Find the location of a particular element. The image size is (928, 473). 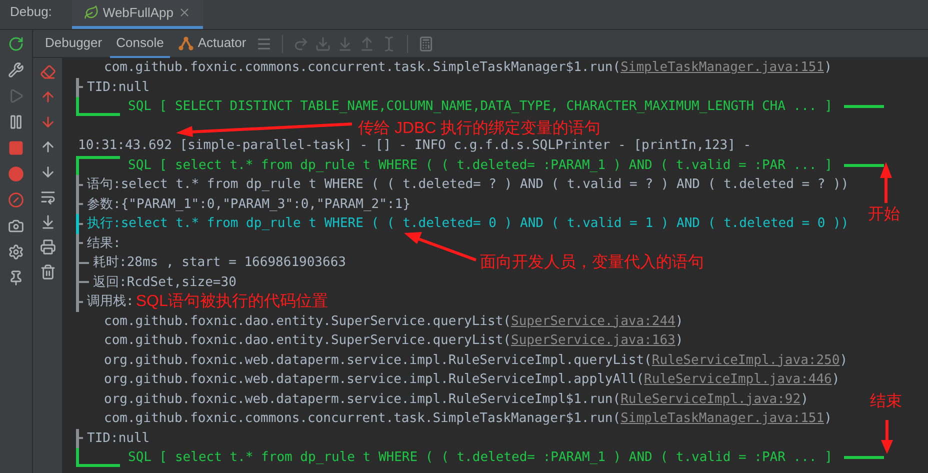

field-label: 调用栈: is located at coordinates (110, 302).